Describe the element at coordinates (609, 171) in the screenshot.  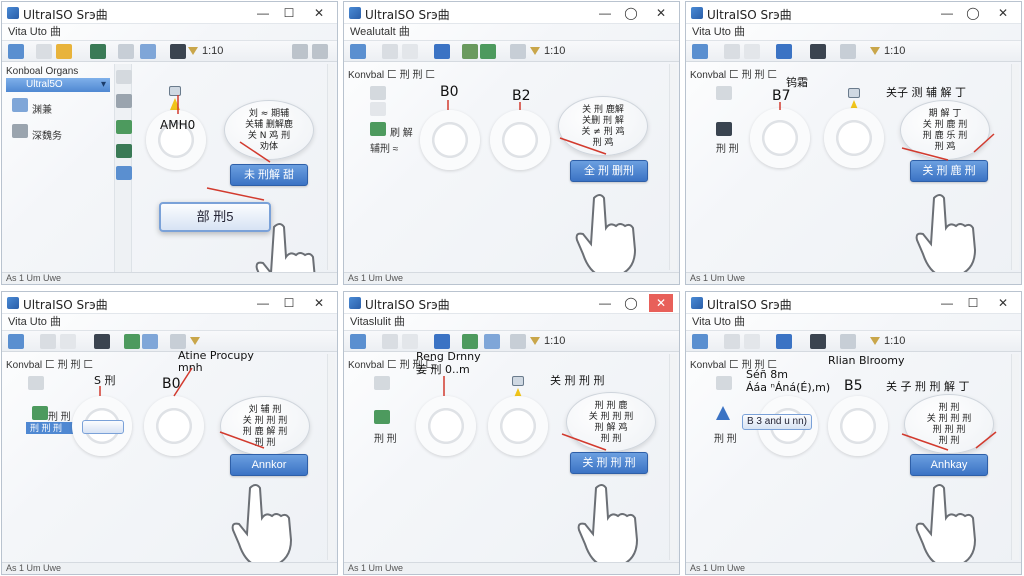
I see `action-button: 全 刑 删刑` at that location.